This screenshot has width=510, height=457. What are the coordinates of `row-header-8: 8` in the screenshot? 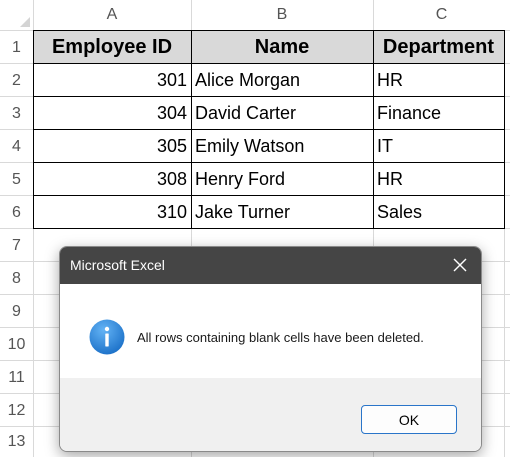 It's located at (16, 278).